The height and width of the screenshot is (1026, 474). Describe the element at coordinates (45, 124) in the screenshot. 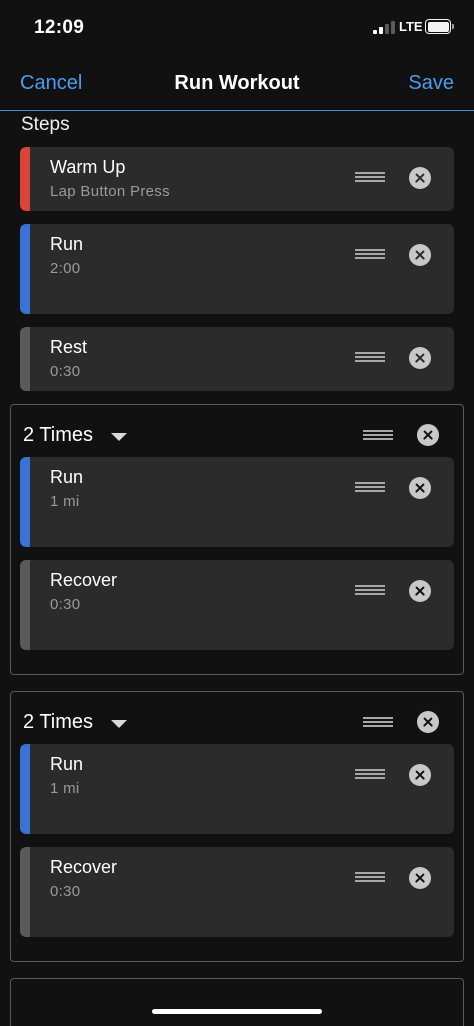

I see `steps-section-label: Steps` at that location.